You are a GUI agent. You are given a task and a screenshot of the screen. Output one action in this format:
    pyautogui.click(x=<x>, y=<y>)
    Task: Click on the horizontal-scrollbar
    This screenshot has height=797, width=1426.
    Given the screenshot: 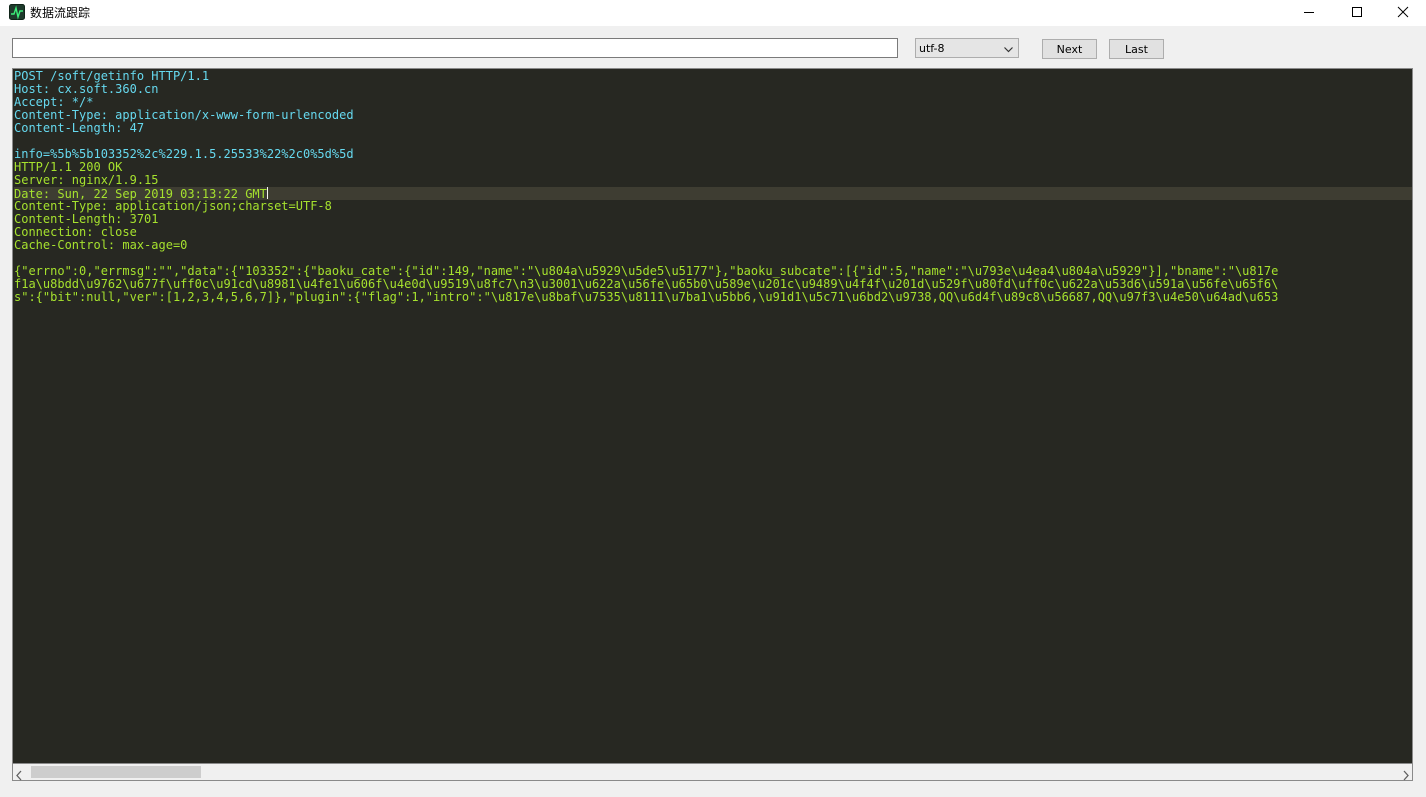 What is the action you would take?
    pyautogui.click(x=712, y=772)
    